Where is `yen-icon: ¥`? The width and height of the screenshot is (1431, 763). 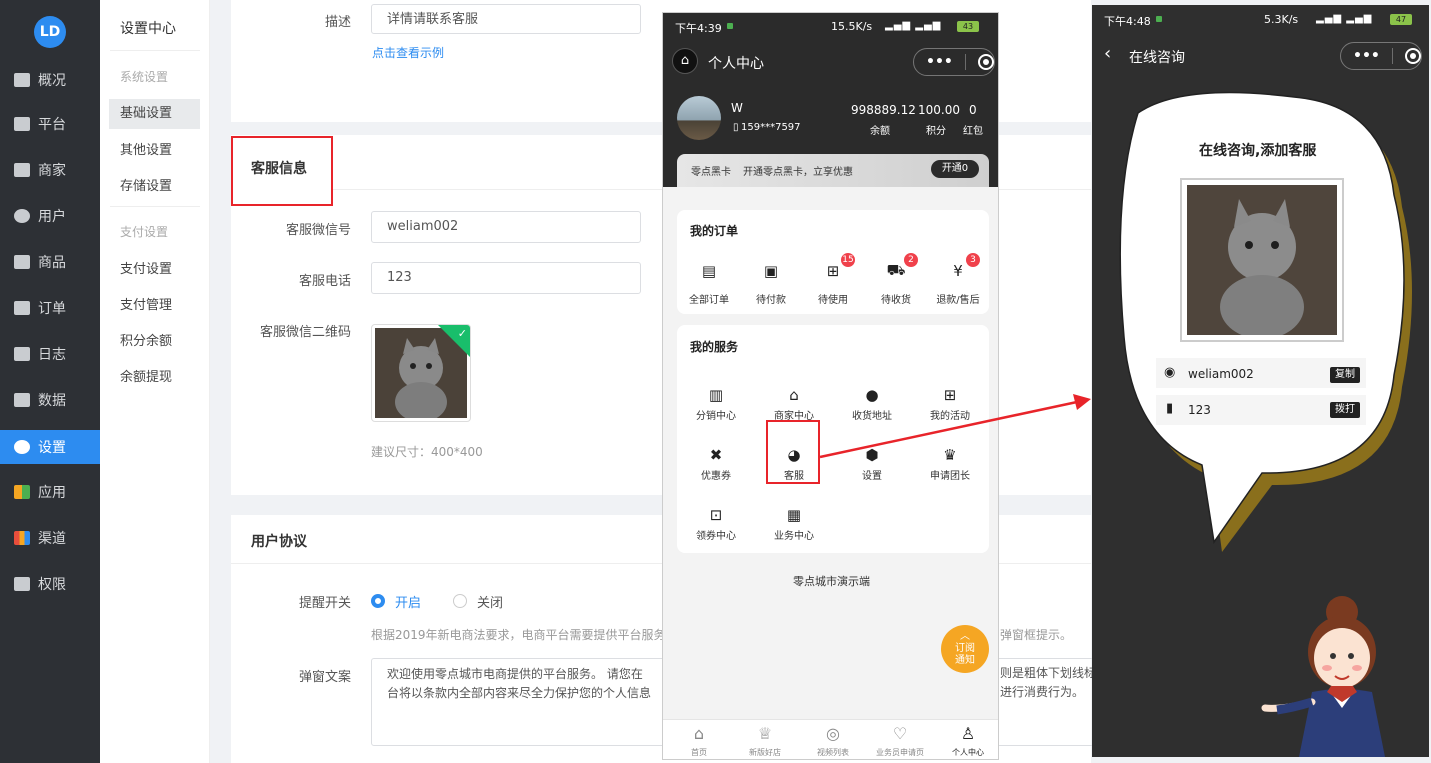
yen-icon: ¥ is located at coordinates (958, 271).